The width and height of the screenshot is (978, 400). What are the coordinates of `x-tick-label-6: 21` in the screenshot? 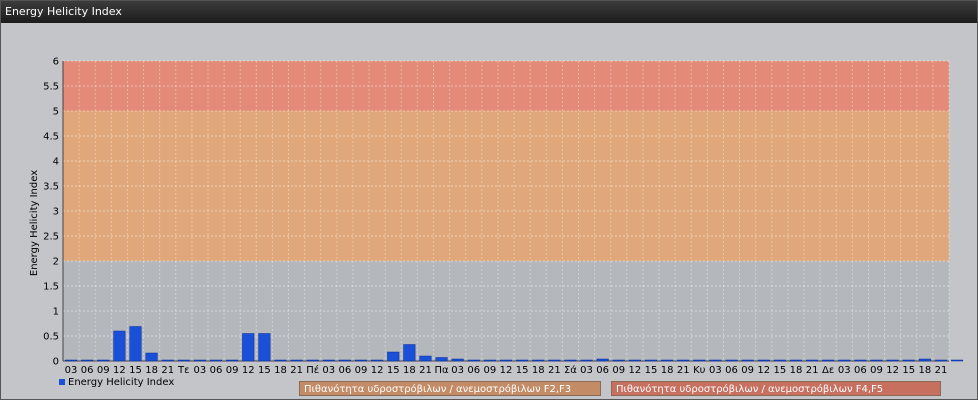 It's located at (167, 370).